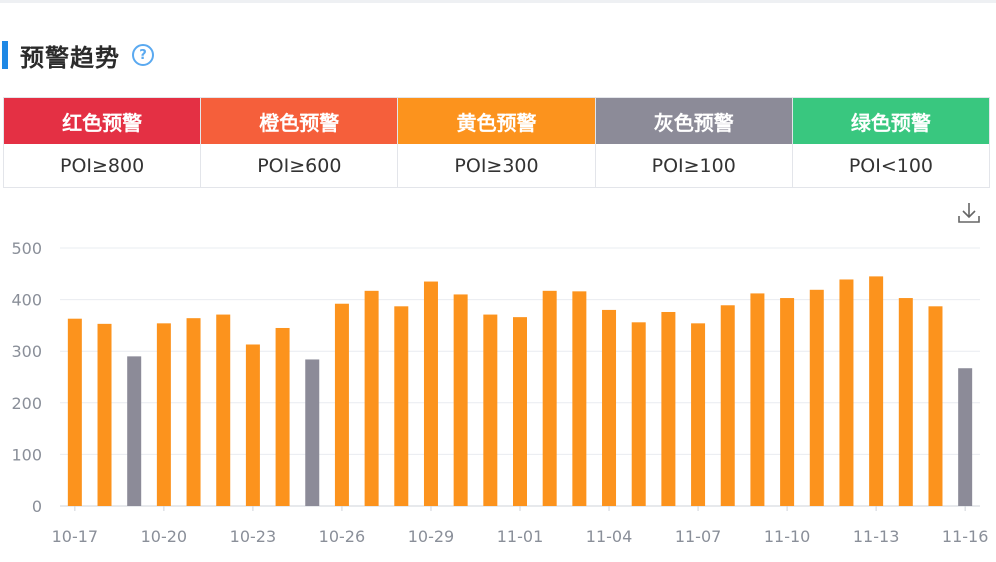 The height and width of the screenshot is (562, 996). I want to click on legend-orange: 橙色预警 POI≥600, so click(300, 142).